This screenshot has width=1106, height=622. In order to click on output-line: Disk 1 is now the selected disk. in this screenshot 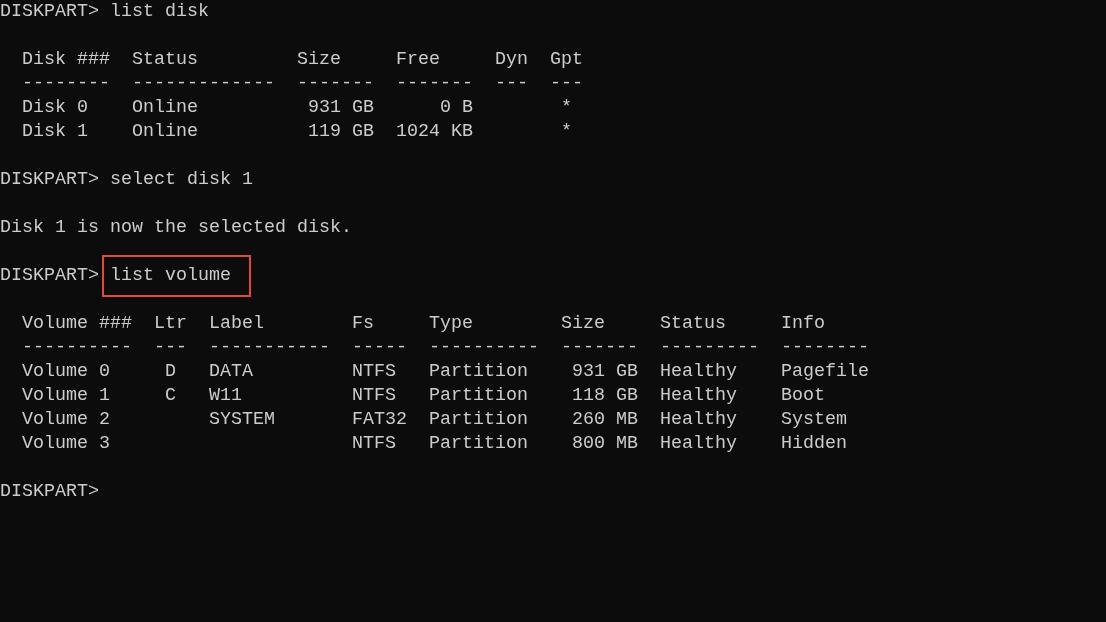, I will do `click(176, 228)`.